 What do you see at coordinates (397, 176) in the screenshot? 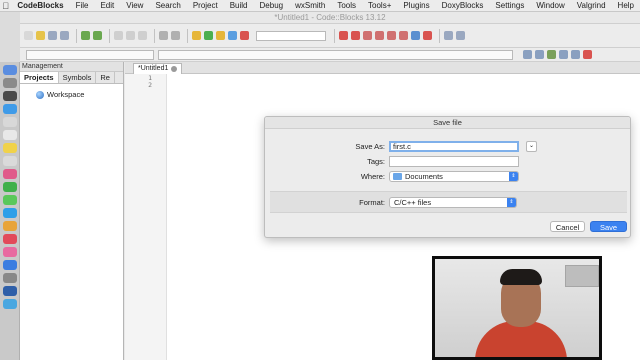
I see `folder-icon` at bounding box center [397, 176].